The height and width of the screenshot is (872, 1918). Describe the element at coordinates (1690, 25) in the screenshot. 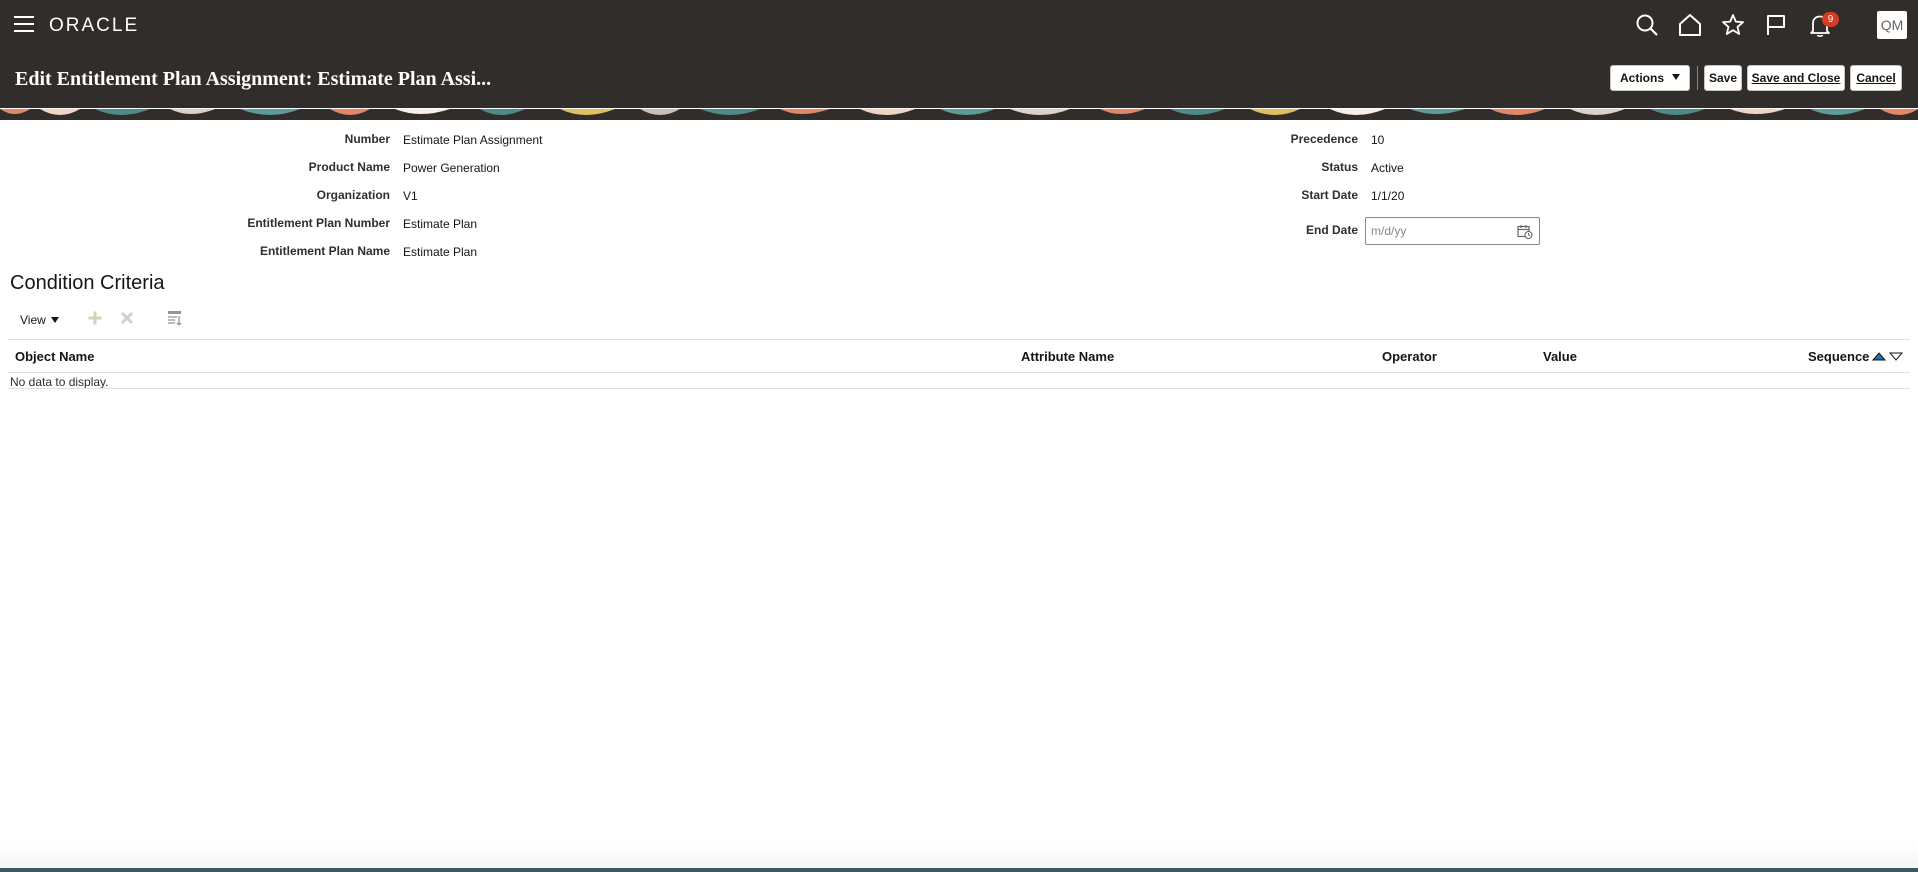

I see `home-icon` at that location.